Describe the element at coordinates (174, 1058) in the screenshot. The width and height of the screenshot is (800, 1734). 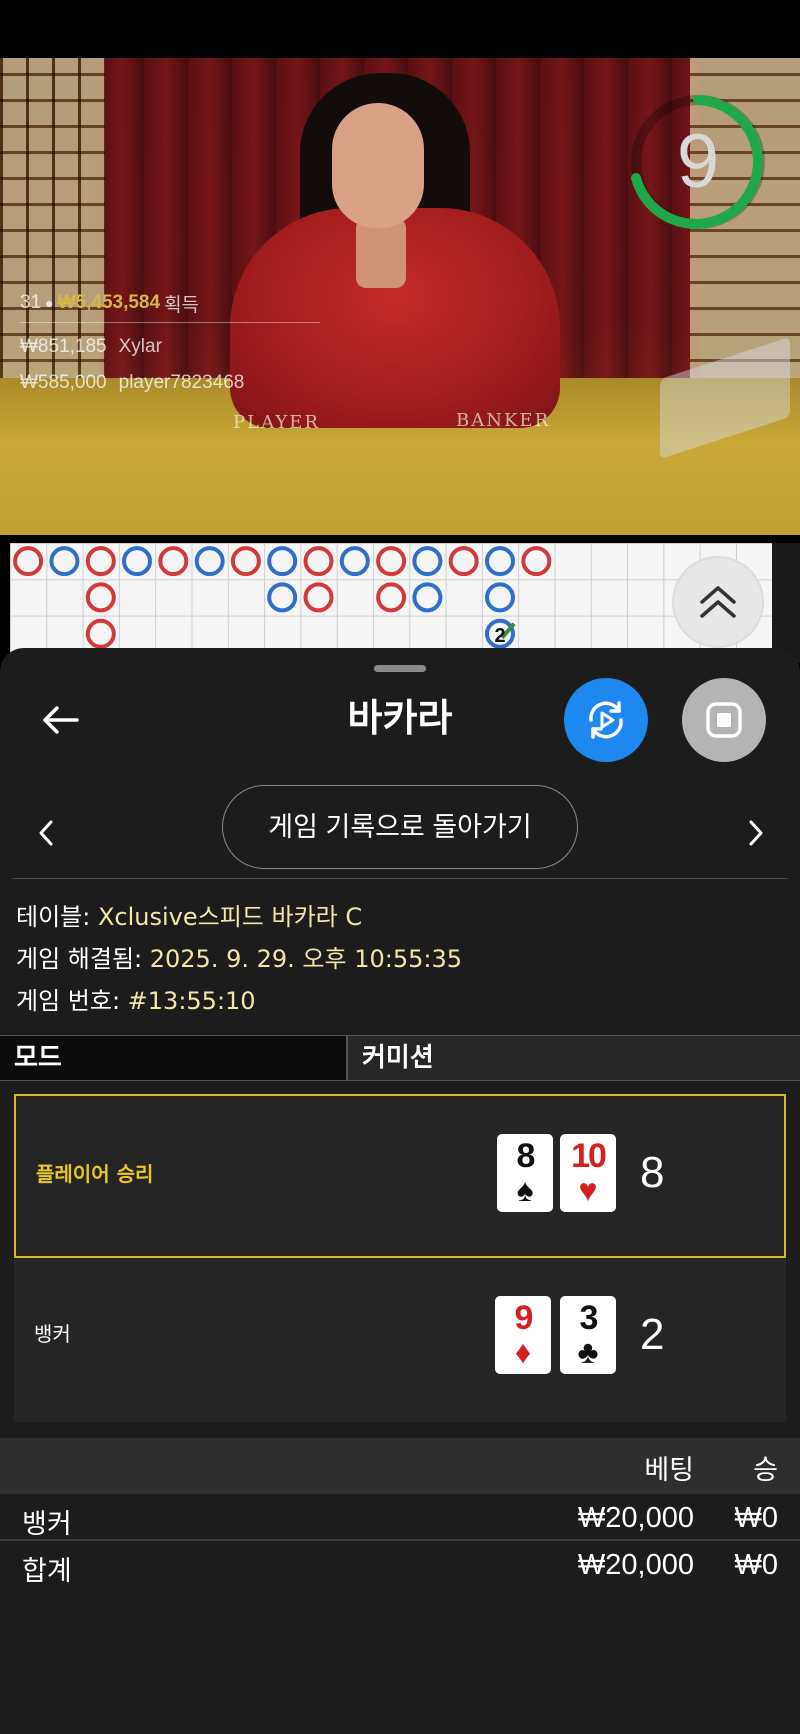
I see `tab-mode: 모드` at that location.